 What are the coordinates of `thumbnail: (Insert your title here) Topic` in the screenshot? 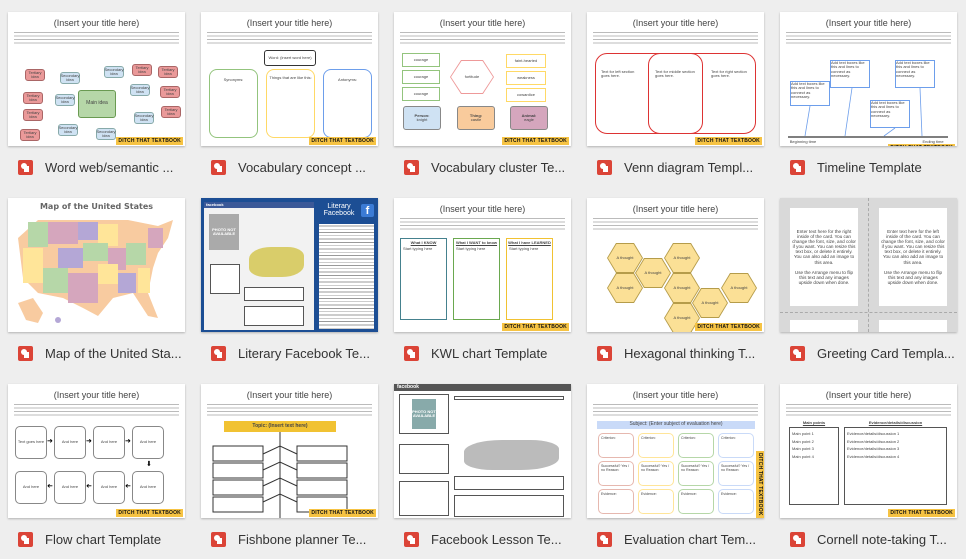 It's located at (289, 451).